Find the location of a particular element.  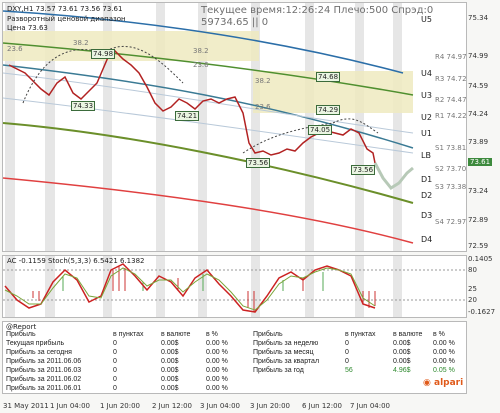

report-row-label: Прибыль за неделю is located at coordinates (286, 343).